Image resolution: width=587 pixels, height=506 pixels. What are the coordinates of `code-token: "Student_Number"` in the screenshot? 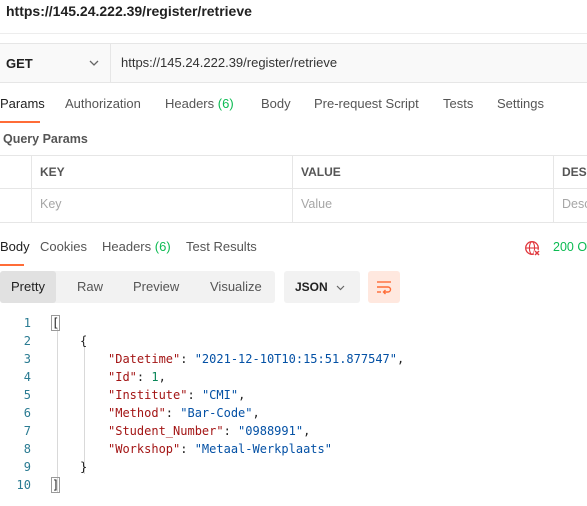 It's located at (166, 431).